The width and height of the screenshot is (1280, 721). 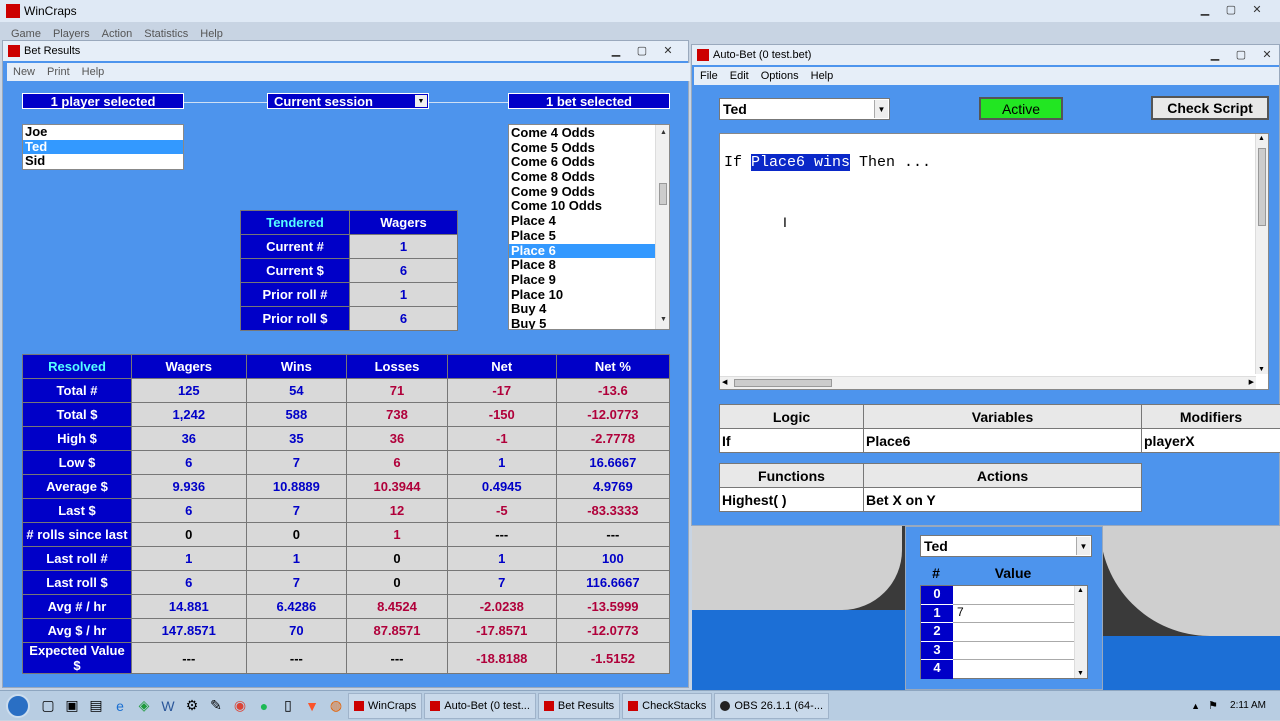 I want to click on list-item: Come 4 Odds, so click(x=589, y=133).